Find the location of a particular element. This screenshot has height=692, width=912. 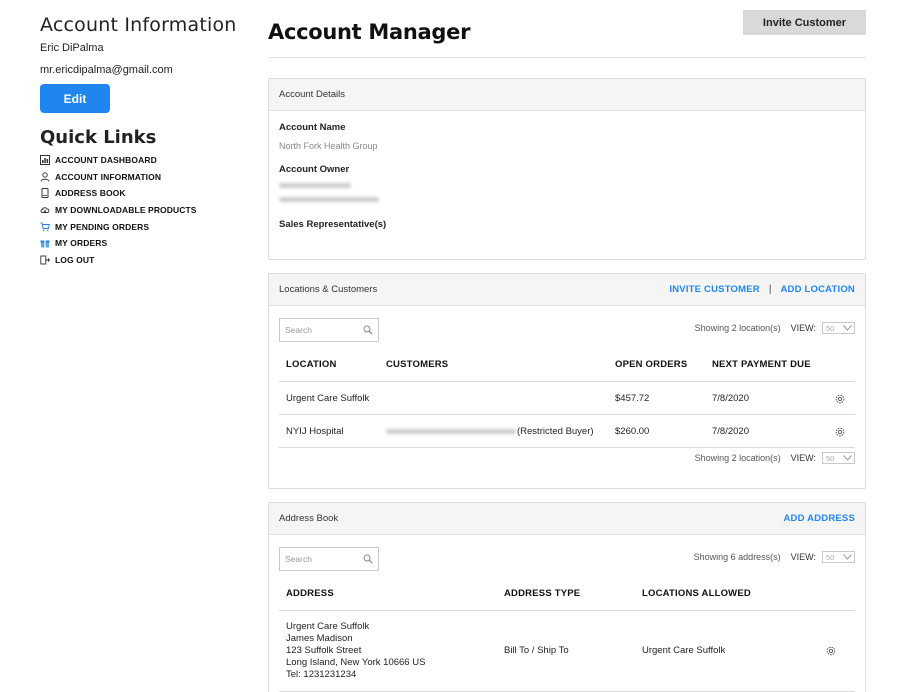

address-line: Long Island, New York 10666 US is located at coordinates (356, 662).